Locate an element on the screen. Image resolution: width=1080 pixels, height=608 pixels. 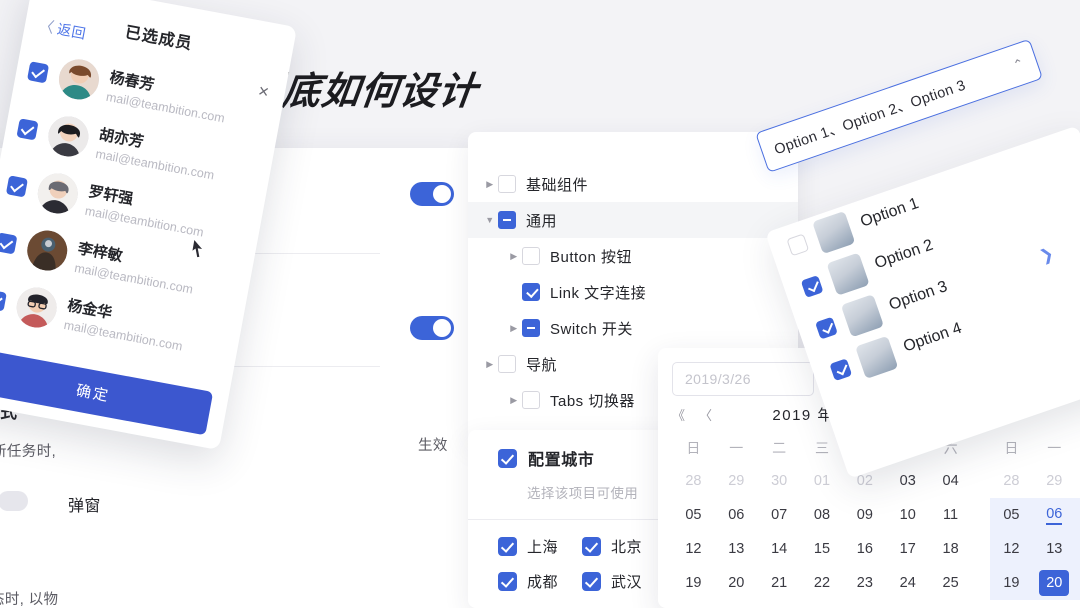
weekday-row: 日 一 二 三 四 五 六 is located at coordinates (1035, 448).